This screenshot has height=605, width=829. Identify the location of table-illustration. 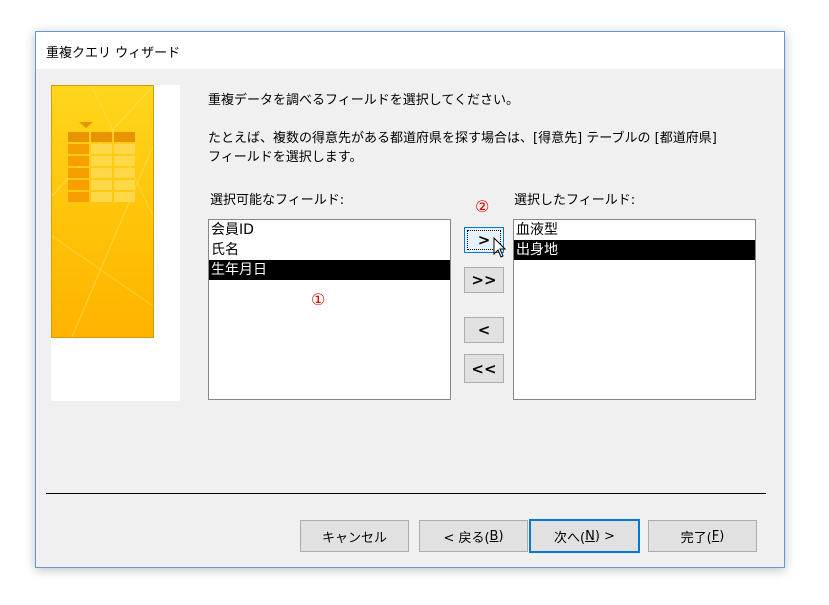
(102, 211).